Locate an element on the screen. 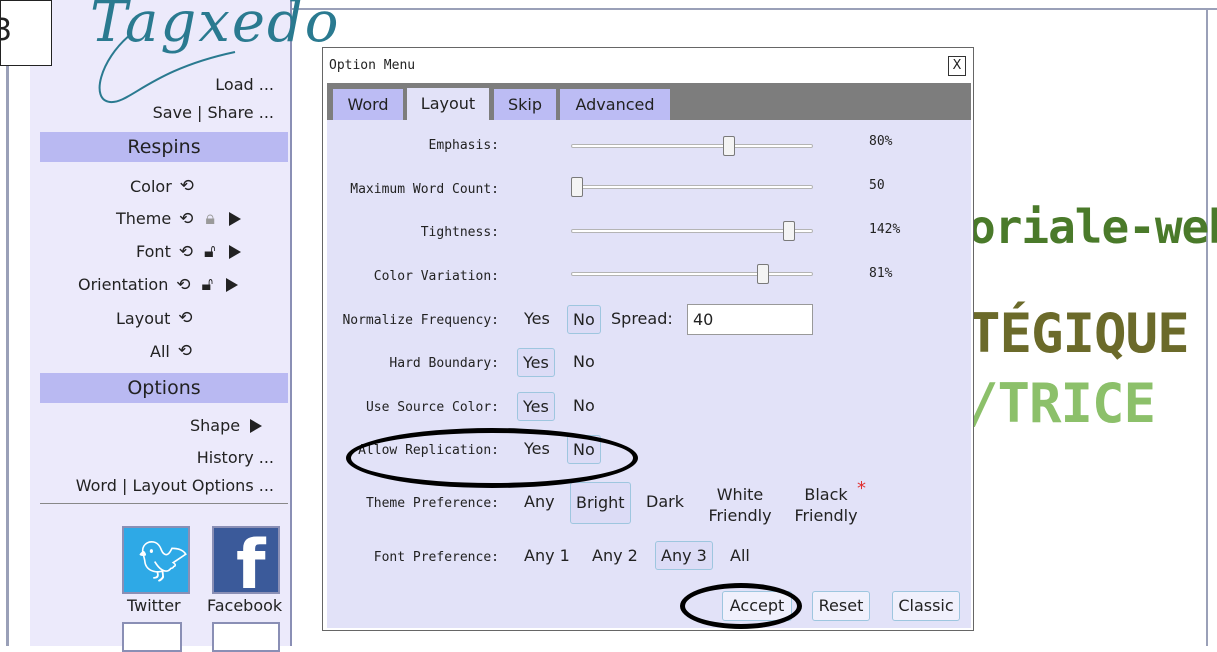 This screenshot has height=652, width=1217. reset-button: Reset is located at coordinates (841, 606).